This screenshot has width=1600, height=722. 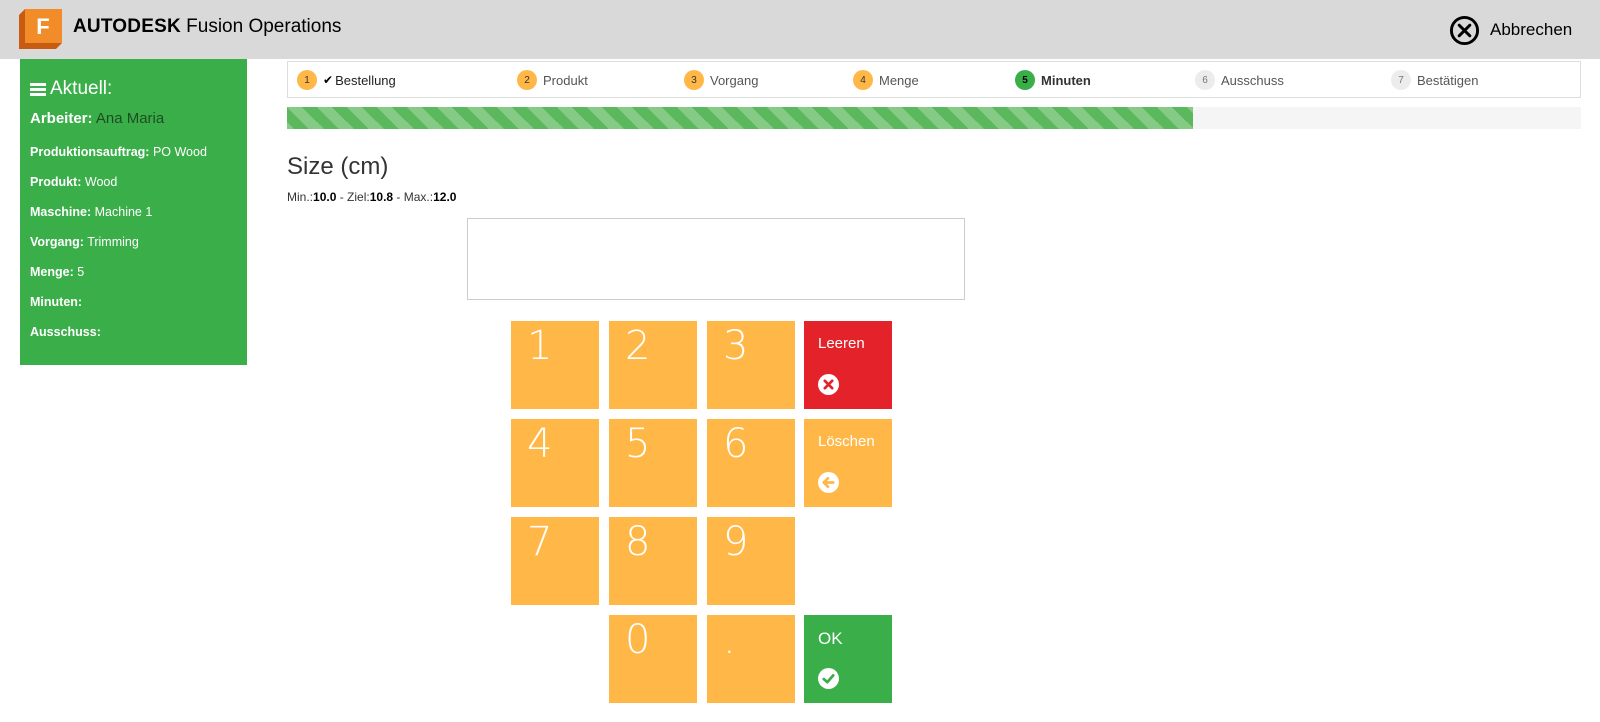 I want to click on key-6: 6, so click(x=751, y=463).